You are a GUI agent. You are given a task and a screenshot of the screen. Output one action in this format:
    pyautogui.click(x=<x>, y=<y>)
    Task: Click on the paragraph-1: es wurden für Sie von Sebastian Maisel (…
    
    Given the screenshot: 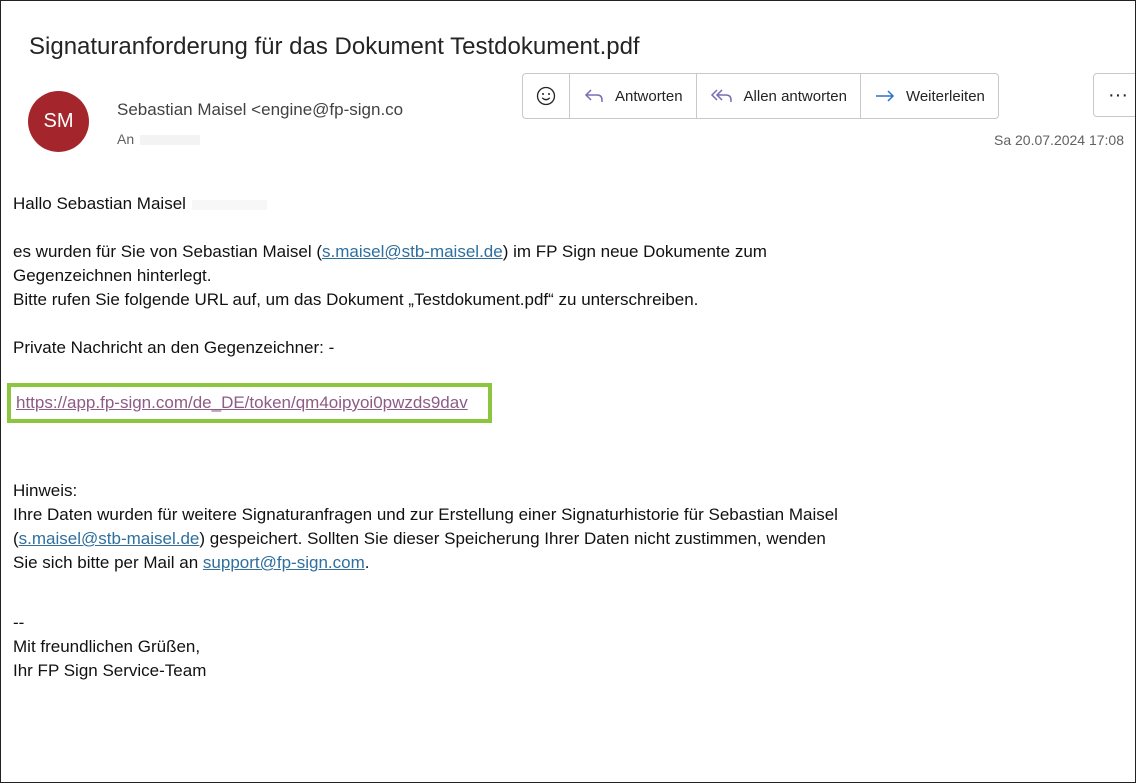 What is the action you would take?
    pyautogui.click(x=573, y=252)
    